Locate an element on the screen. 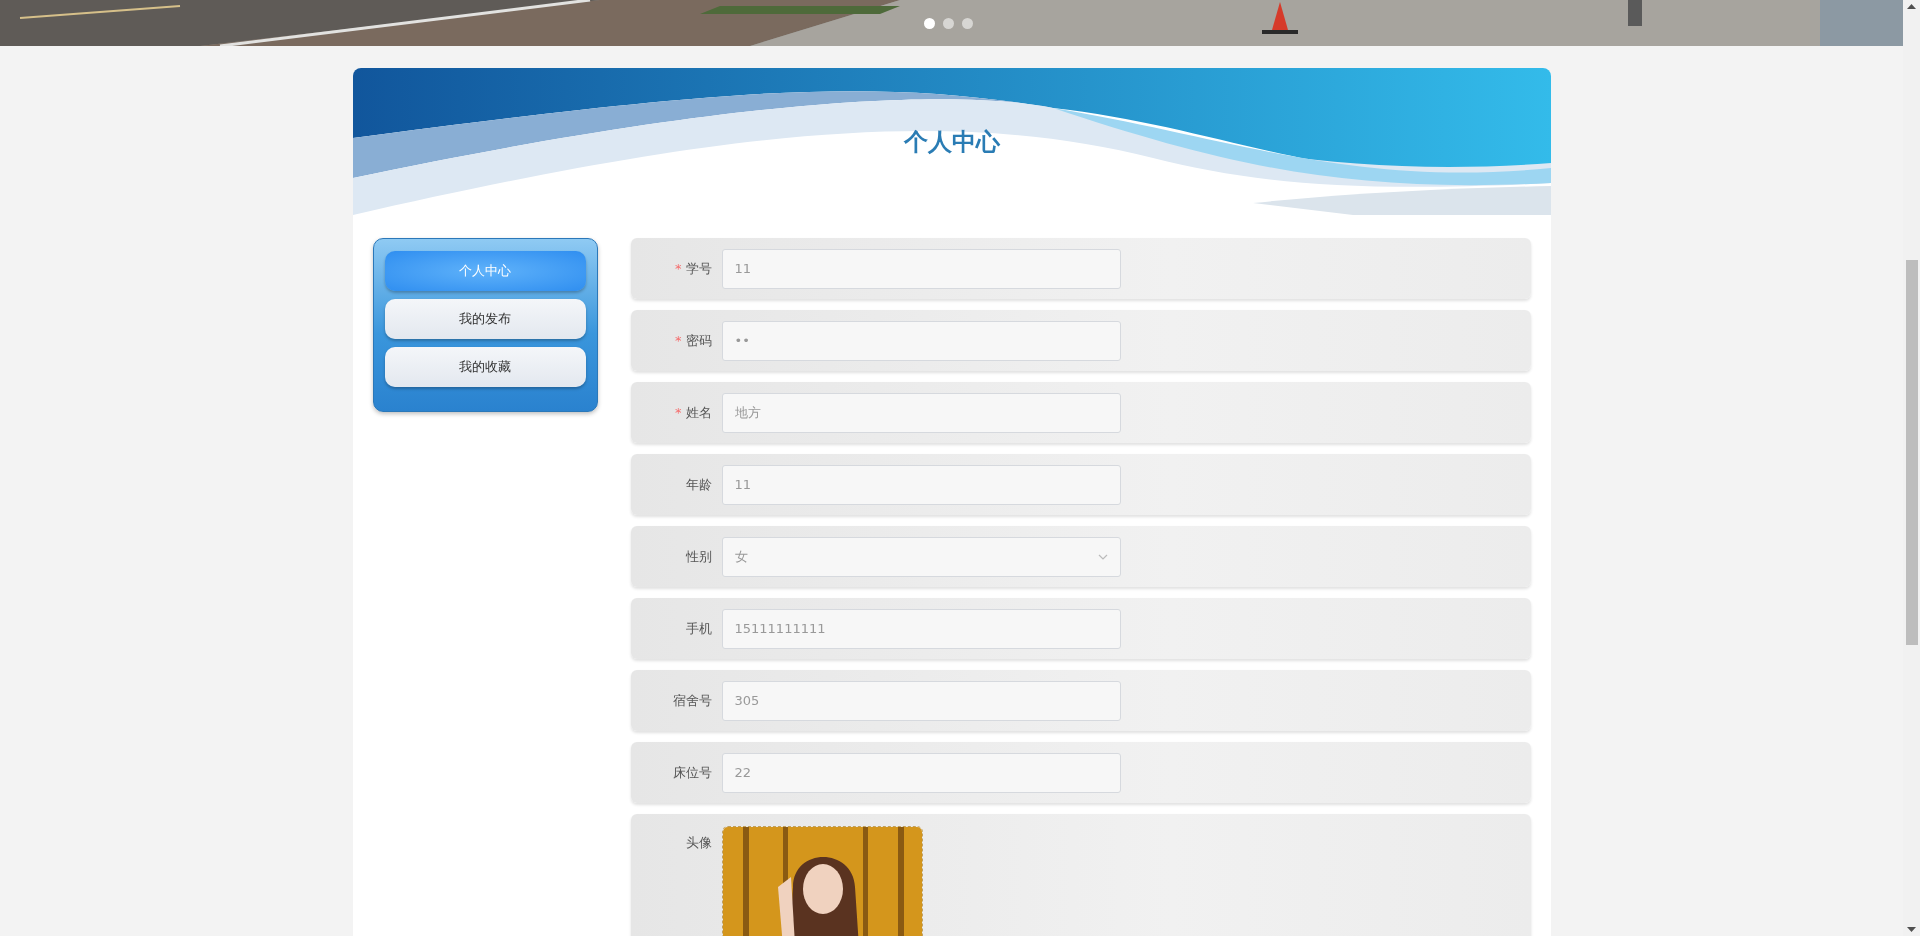 The height and width of the screenshot is (936, 1920). field-label: * 密码 is located at coordinates (693, 340).